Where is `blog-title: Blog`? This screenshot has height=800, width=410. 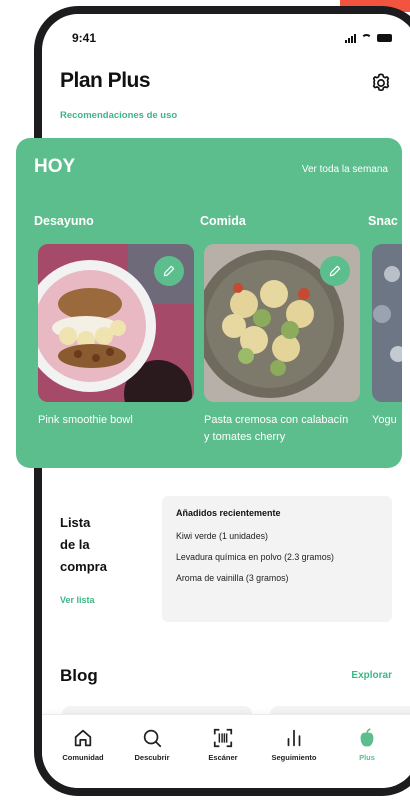
blog-title: Blog is located at coordinates (79, 675).